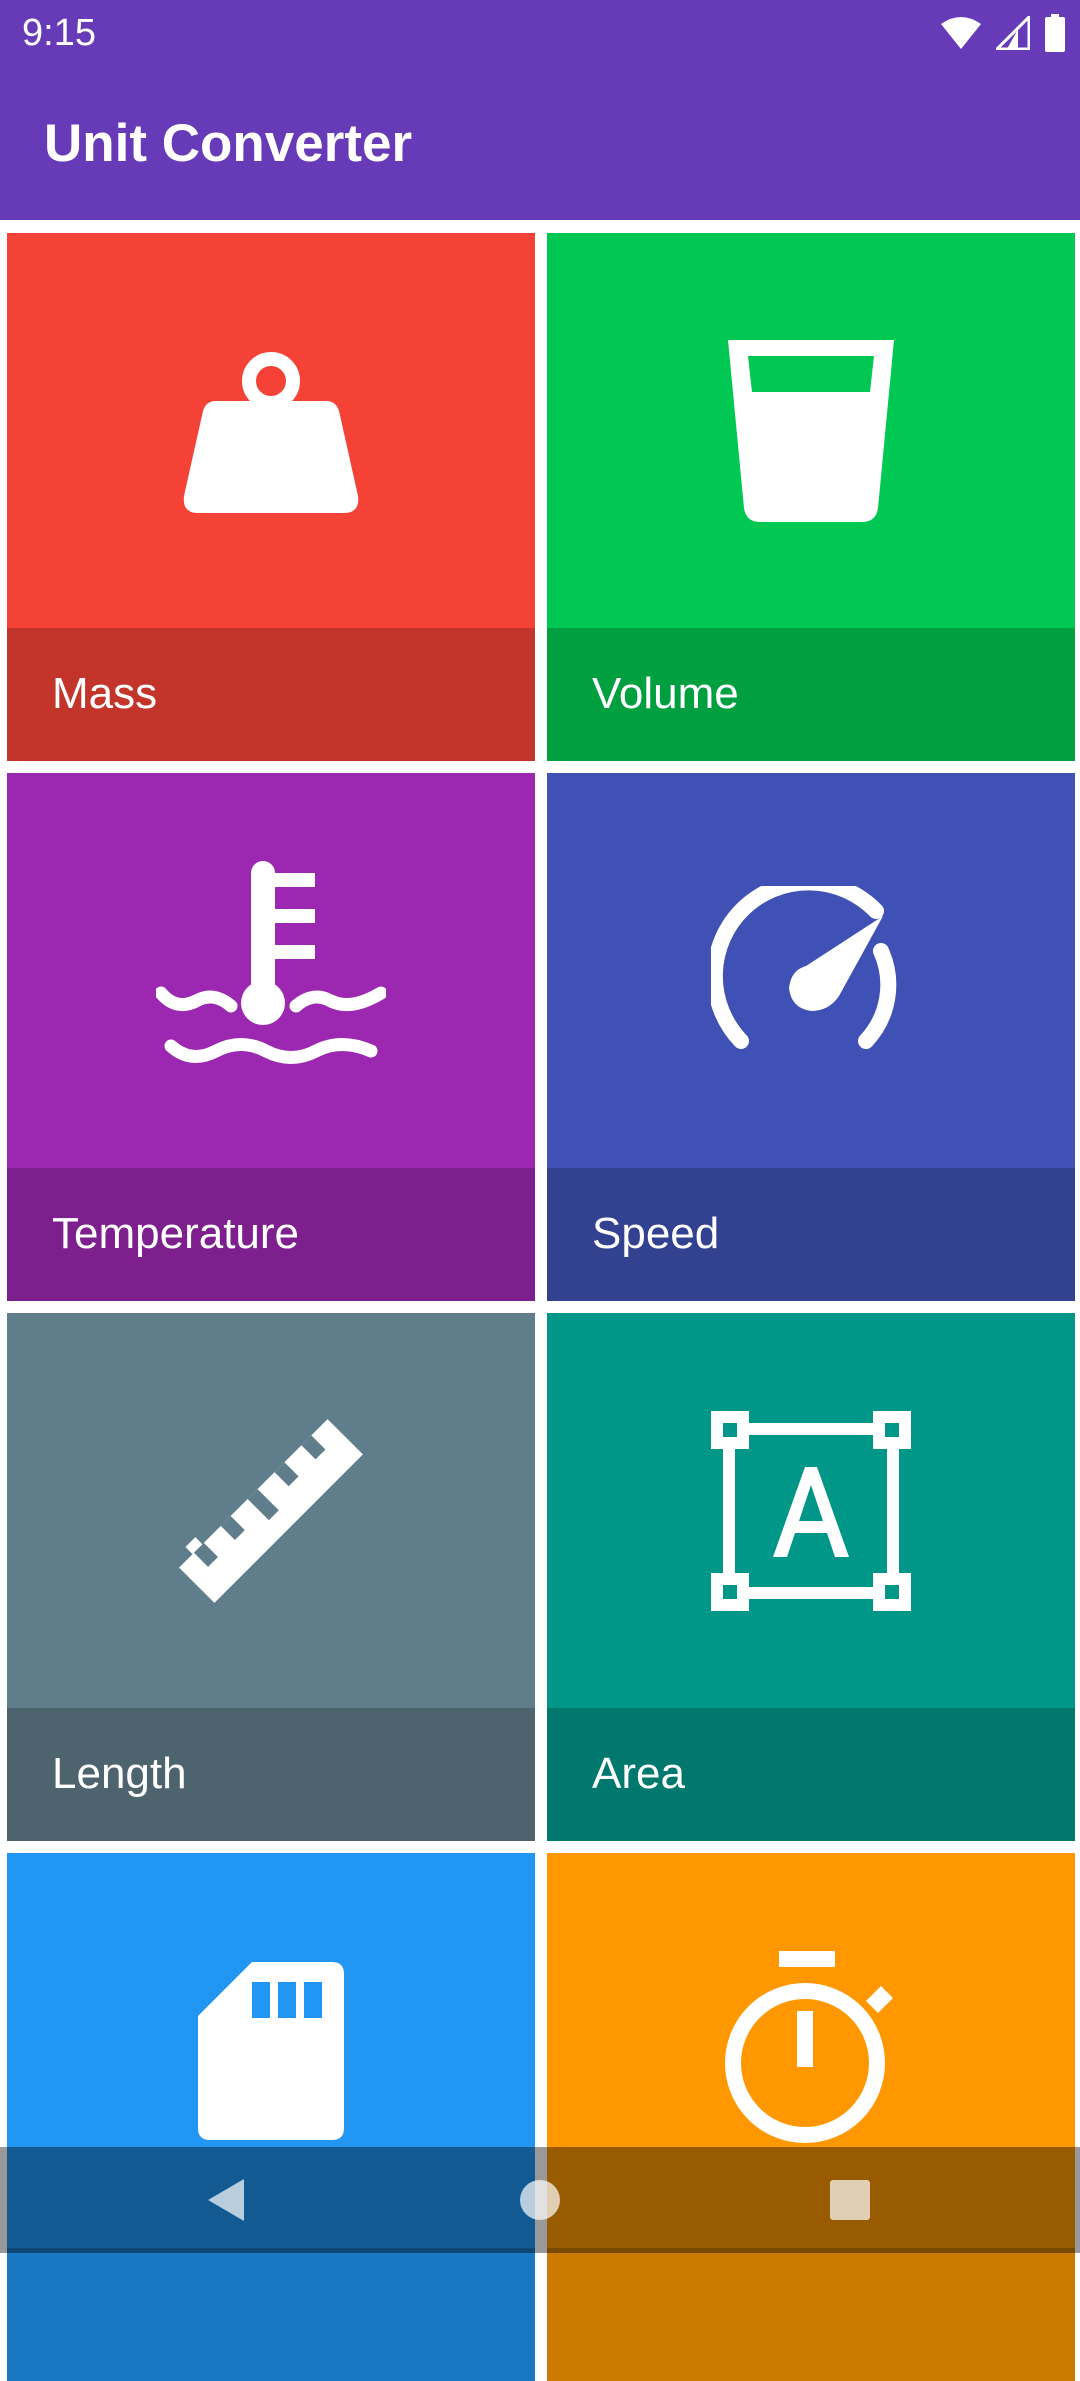 The height and width of the screenshot is (2381, 1080). Describe the element at coordinates (1055, 33) in the screenshot. I see `battery-icon` at that location.